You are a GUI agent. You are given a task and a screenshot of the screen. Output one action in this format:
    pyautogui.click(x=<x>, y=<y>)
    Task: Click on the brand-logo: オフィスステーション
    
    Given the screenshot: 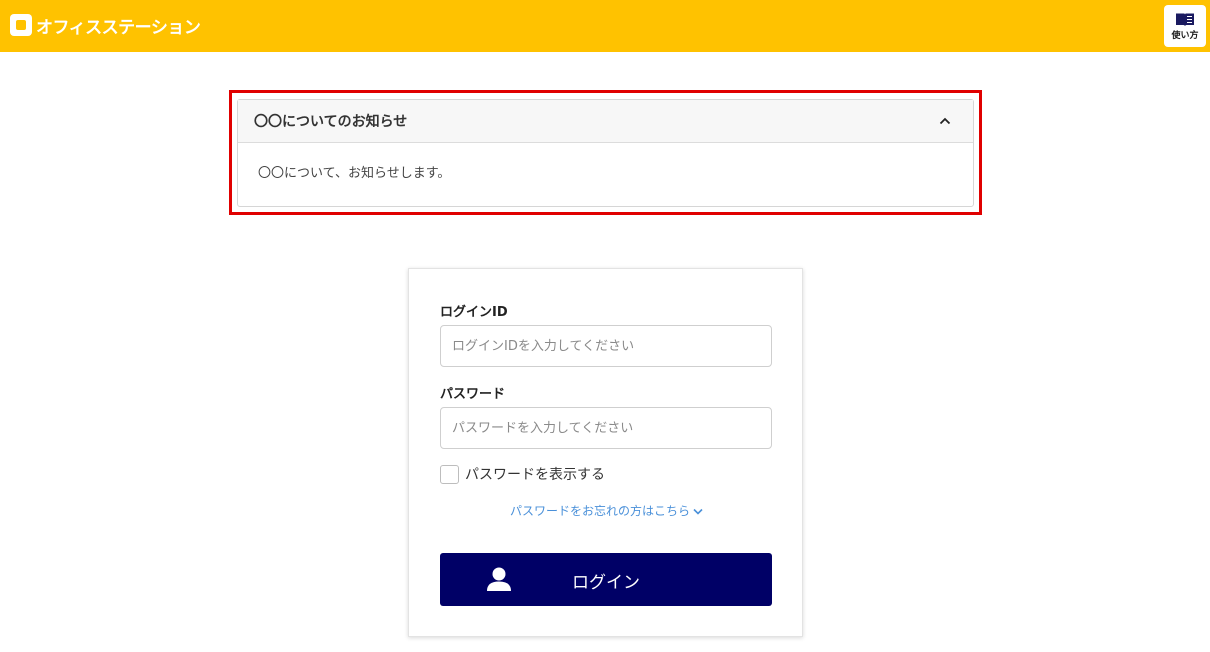 What is the action you would take?
    pyautogui.click(x=105, y=25)
    